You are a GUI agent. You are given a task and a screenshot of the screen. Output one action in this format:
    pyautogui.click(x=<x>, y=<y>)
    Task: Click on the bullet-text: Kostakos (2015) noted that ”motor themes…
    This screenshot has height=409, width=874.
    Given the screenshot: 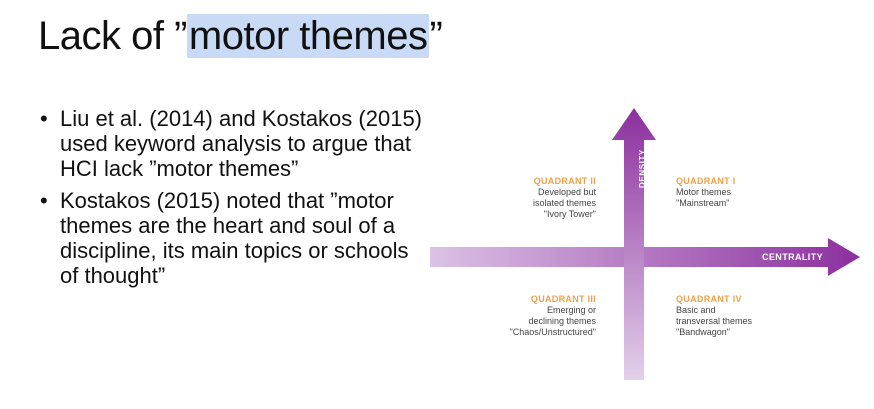 What is the action you would take?
    pyautogui.click(x=234, y=238)
    